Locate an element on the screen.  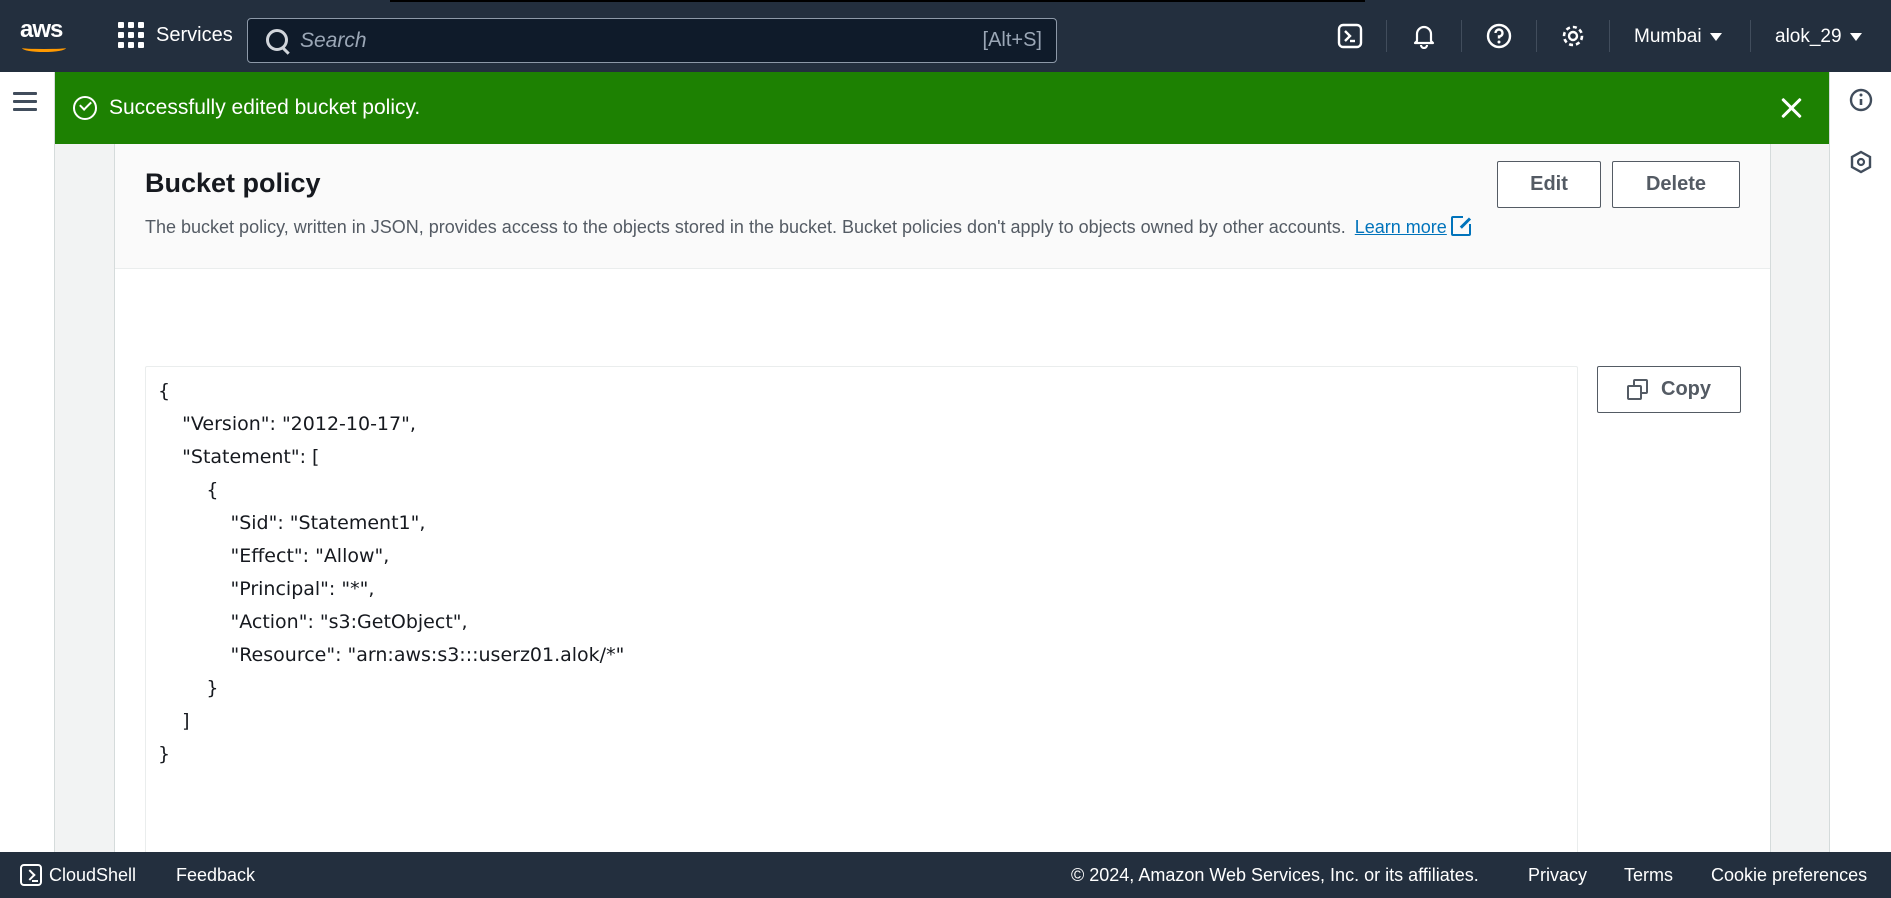
search-box: [Alt+S] is located at coordinates (652, 40).